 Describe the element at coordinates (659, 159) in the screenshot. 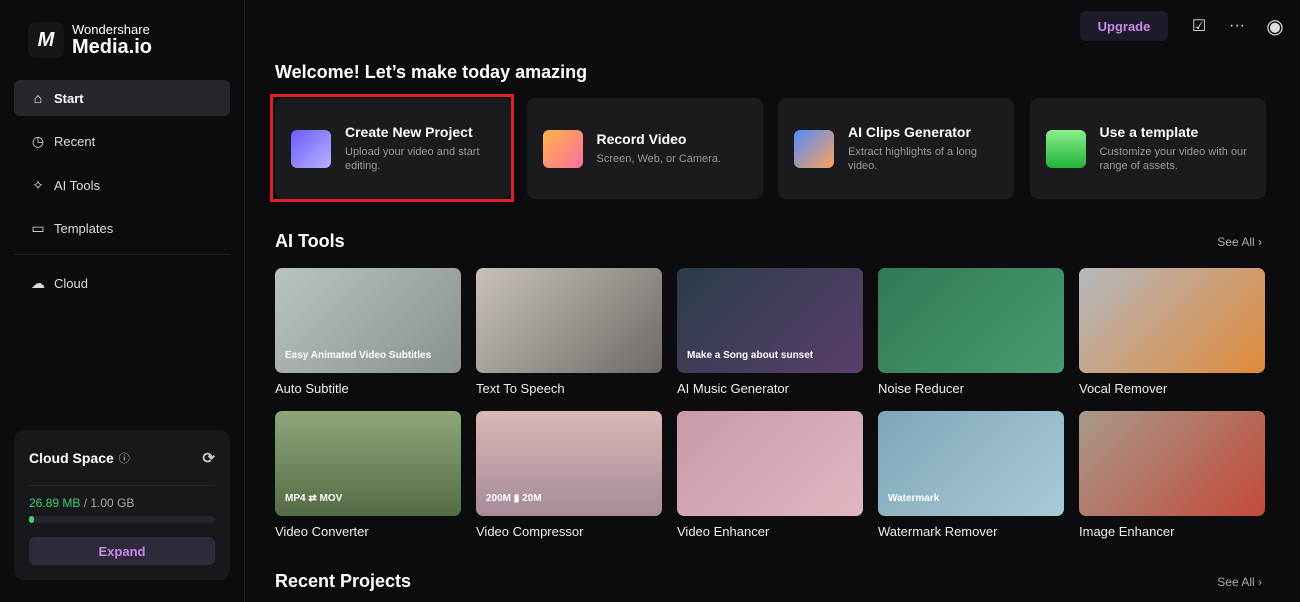

I see `card-desc: Screen, Web, or Camera.` at that location.